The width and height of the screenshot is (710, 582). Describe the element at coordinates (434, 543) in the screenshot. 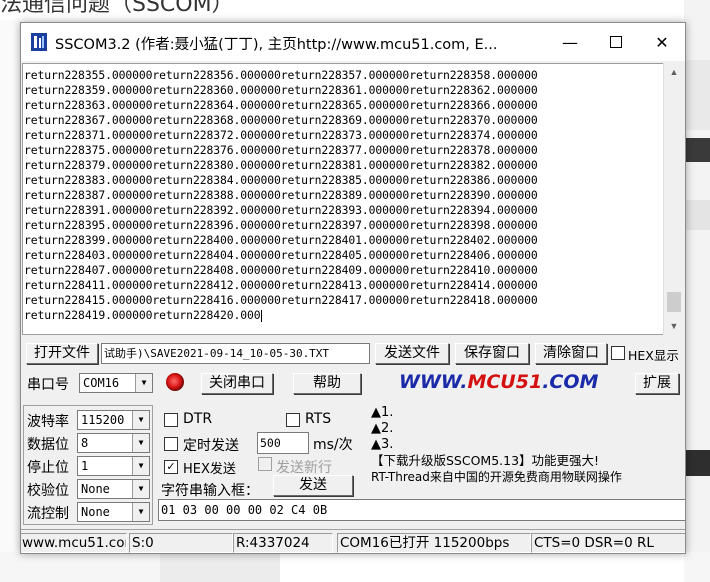

I see `status-port: COM16已打开 115200bps` at that location.